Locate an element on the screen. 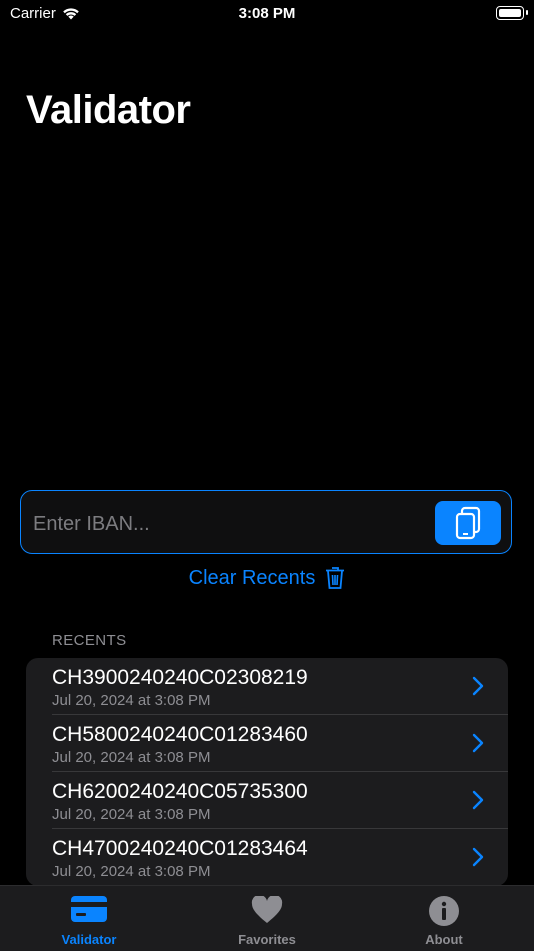 The height and width of the screenshot is (951, 534). tab-validator: Validator is located at coordinates (89, 918).